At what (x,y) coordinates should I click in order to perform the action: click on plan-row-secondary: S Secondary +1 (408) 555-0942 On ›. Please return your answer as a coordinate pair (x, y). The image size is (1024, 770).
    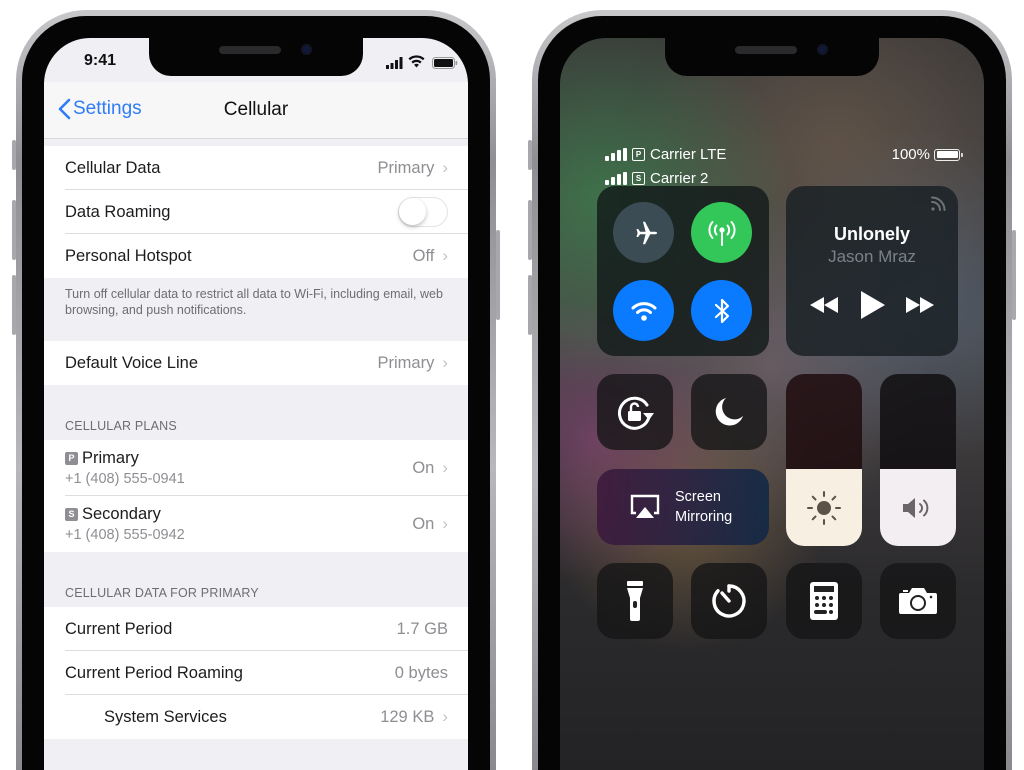
    Looking at the image, I should click on (256, 524).